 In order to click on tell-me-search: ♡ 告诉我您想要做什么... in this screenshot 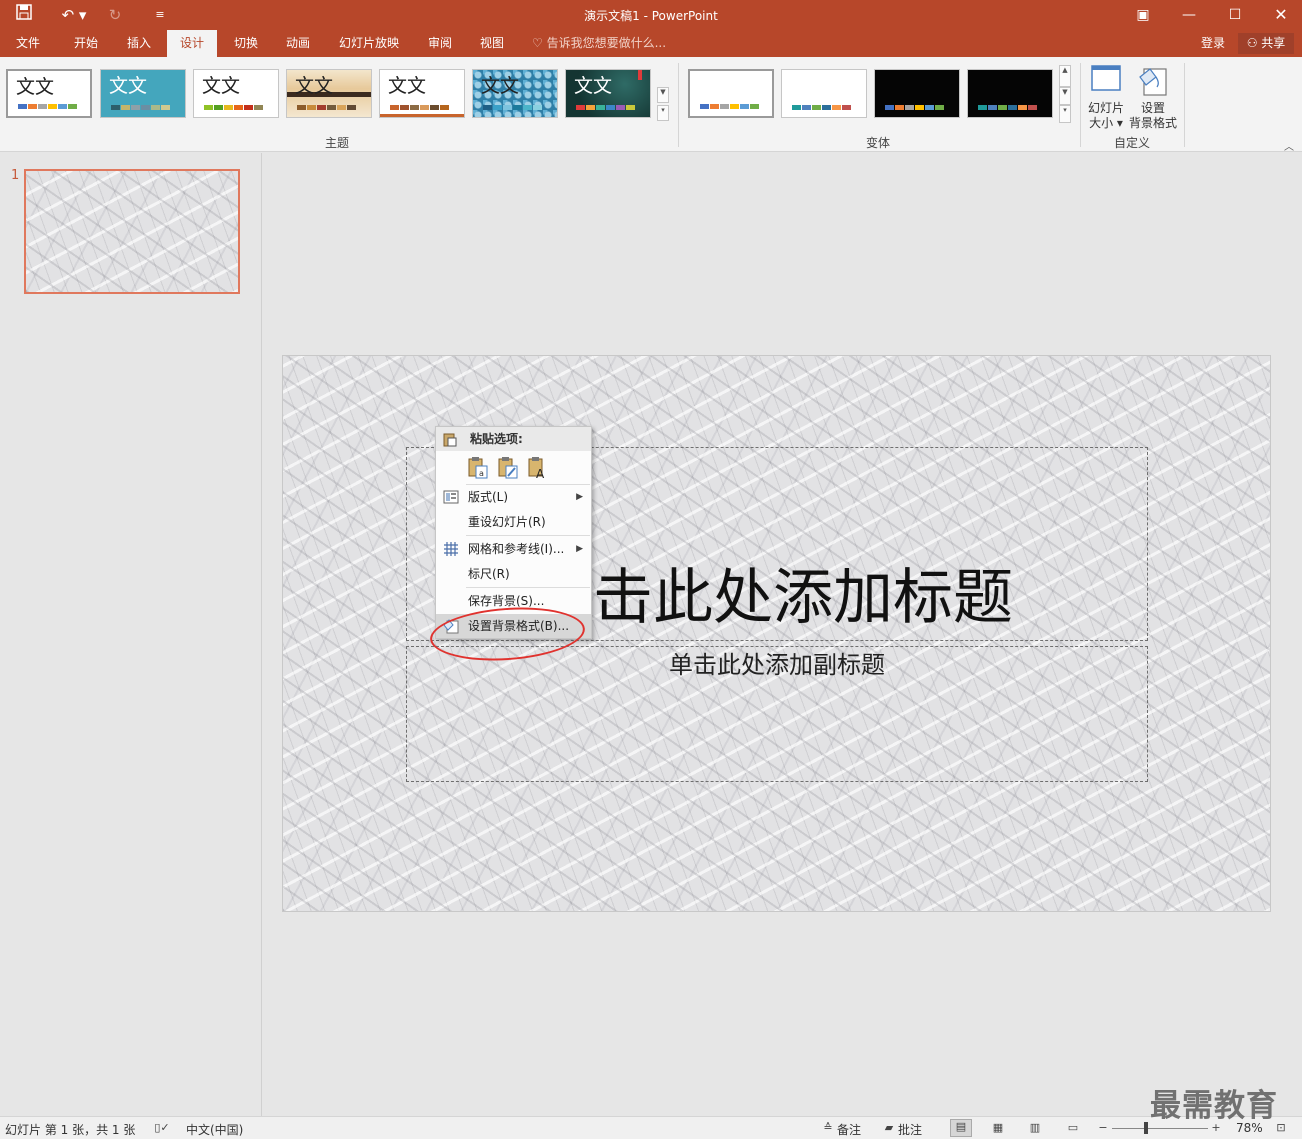, I will do `click(599, 43)`.